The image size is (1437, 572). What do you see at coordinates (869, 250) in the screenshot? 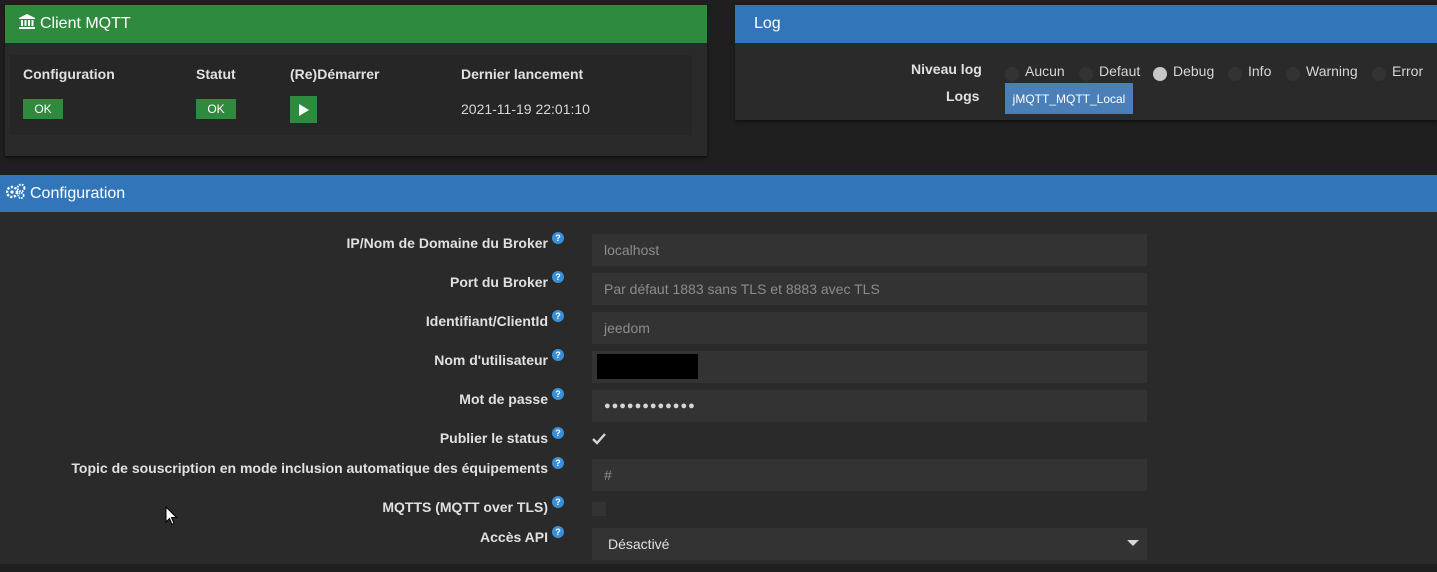
I see `broker-host-input: localhost` at bounding box center [869, 250].